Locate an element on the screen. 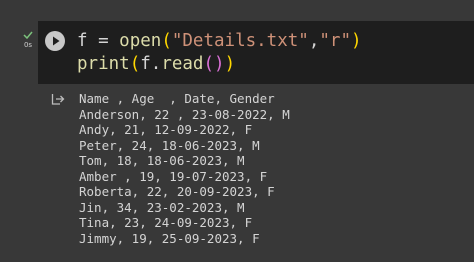  output-line: Amber , 19, 19-07-2023, F is located at coordinates (173, 176).